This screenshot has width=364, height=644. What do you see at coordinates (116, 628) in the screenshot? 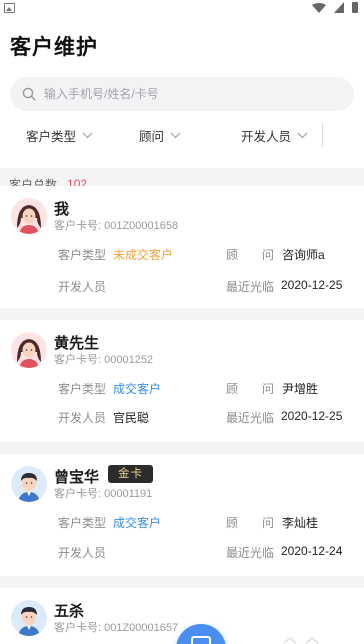
I see `customer-card-number: 客户卡号: 001Z00001657` at bounding box center [116, 628].